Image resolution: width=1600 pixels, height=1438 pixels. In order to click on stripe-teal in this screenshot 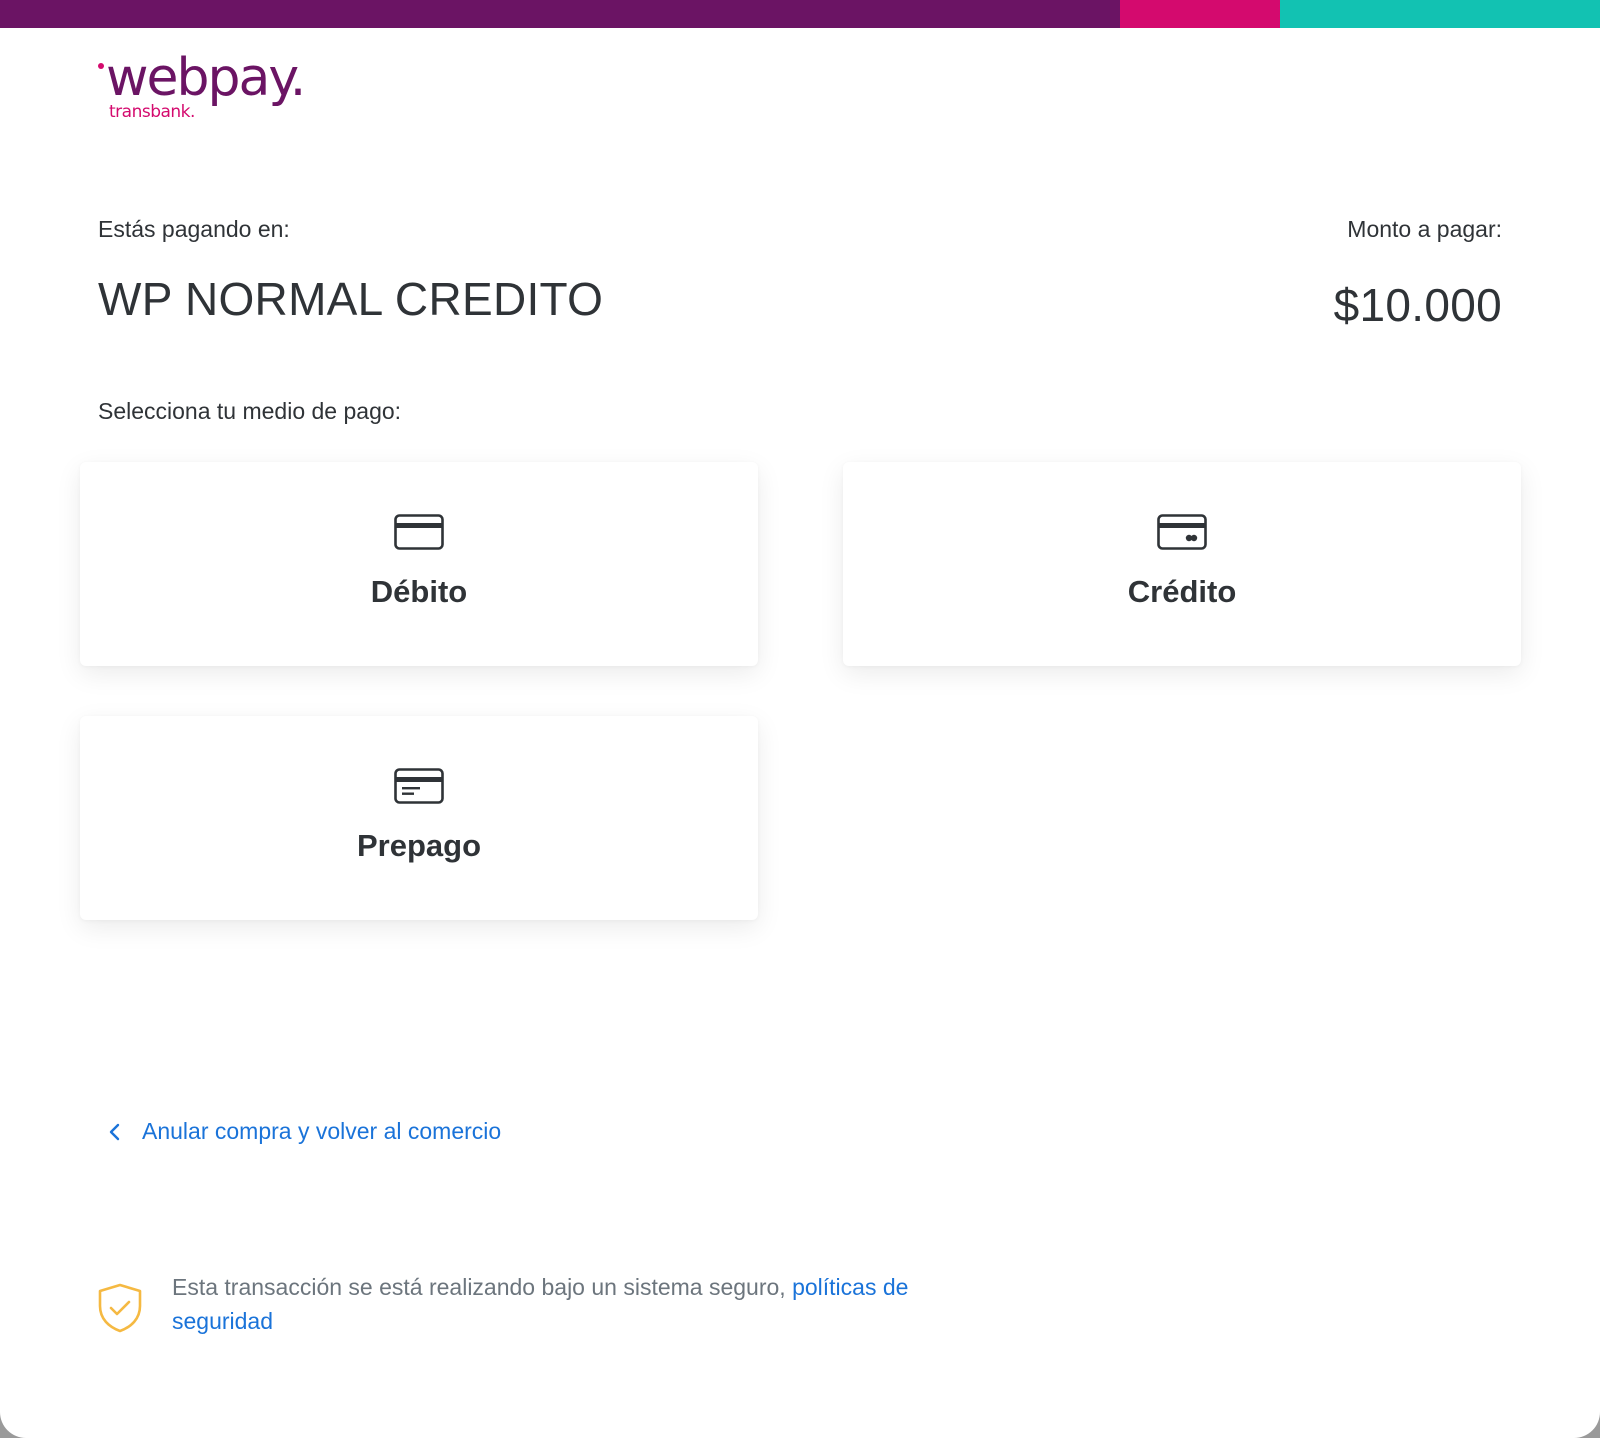, I will do `click(1440, 14)`.